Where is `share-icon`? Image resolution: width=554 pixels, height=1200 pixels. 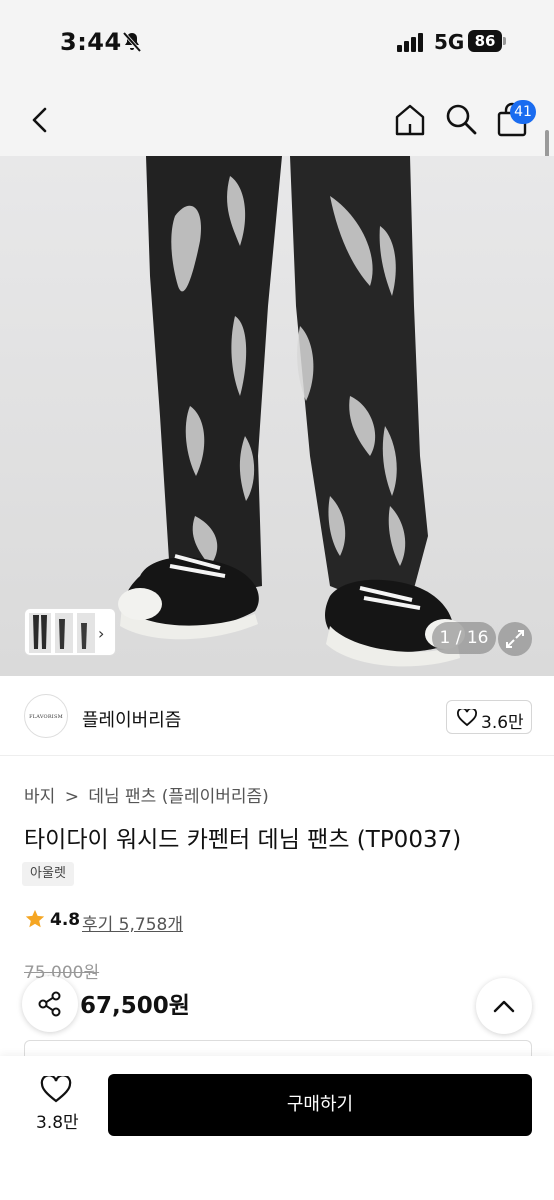 share-icon is located at coordinates (49, 1004).